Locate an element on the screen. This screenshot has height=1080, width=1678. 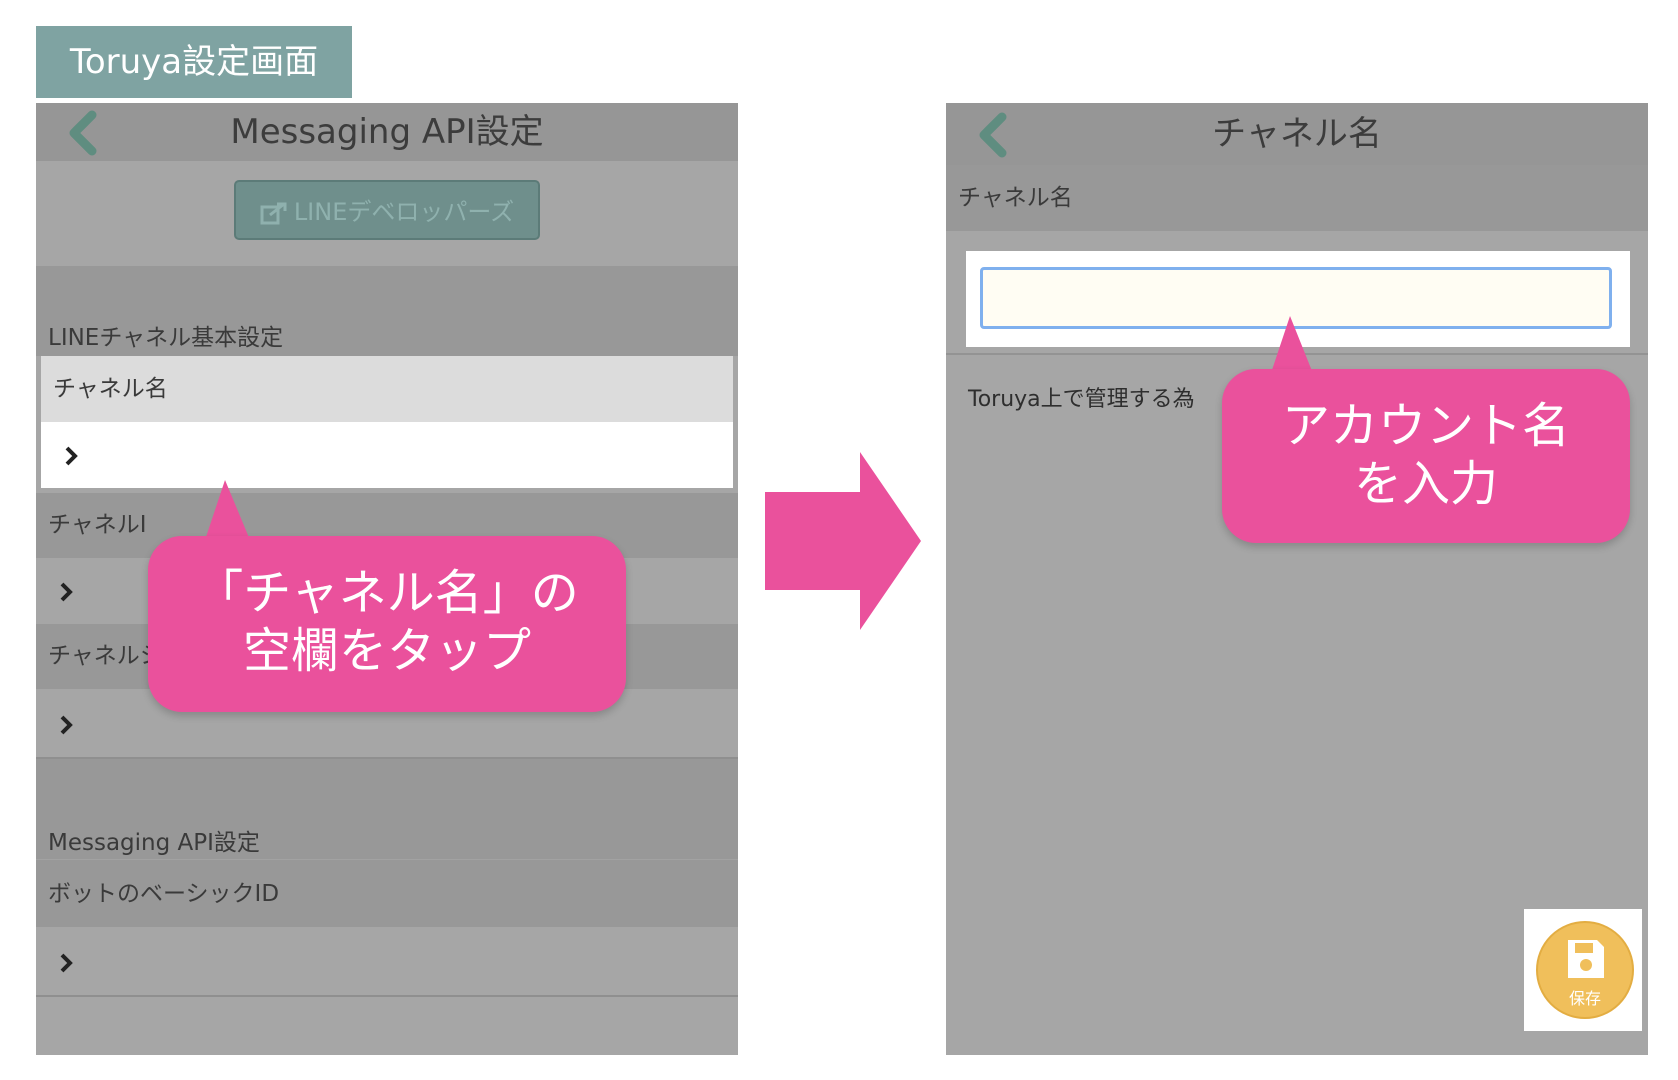
save-area: 保存 is located at coordinates (1583, 970).